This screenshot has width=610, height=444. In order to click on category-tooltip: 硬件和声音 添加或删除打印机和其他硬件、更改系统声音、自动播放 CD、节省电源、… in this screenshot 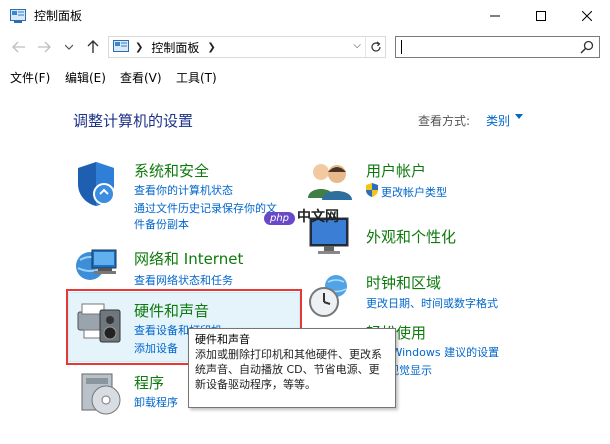, I will do `click(292, 368)`.